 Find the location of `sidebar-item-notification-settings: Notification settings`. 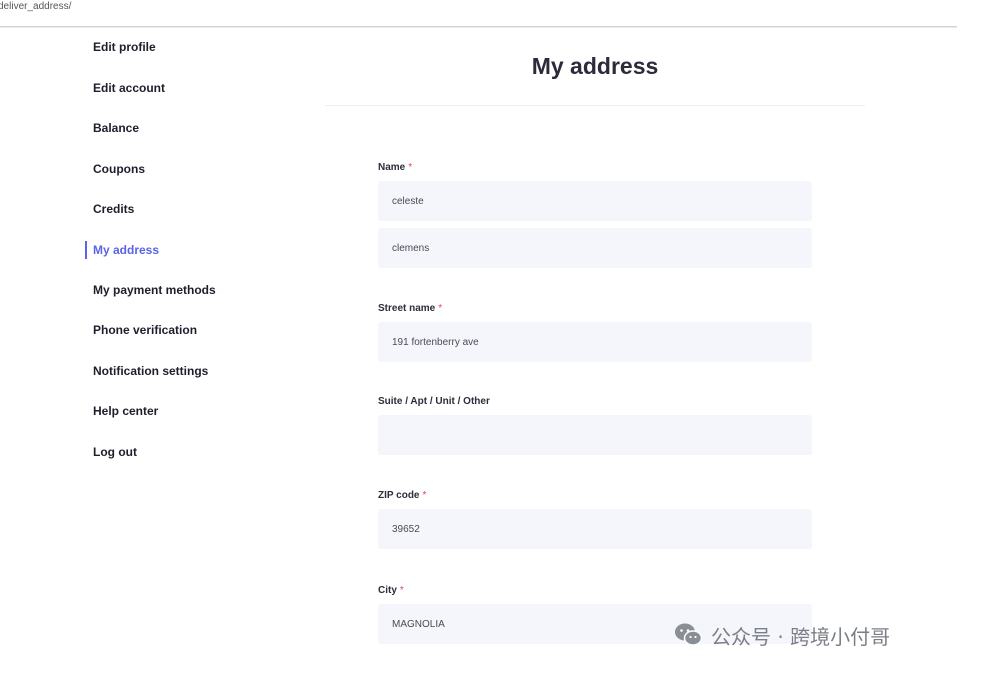

sidebar-item-notification-settings: Notification settings is located at coordinates (150, 371).